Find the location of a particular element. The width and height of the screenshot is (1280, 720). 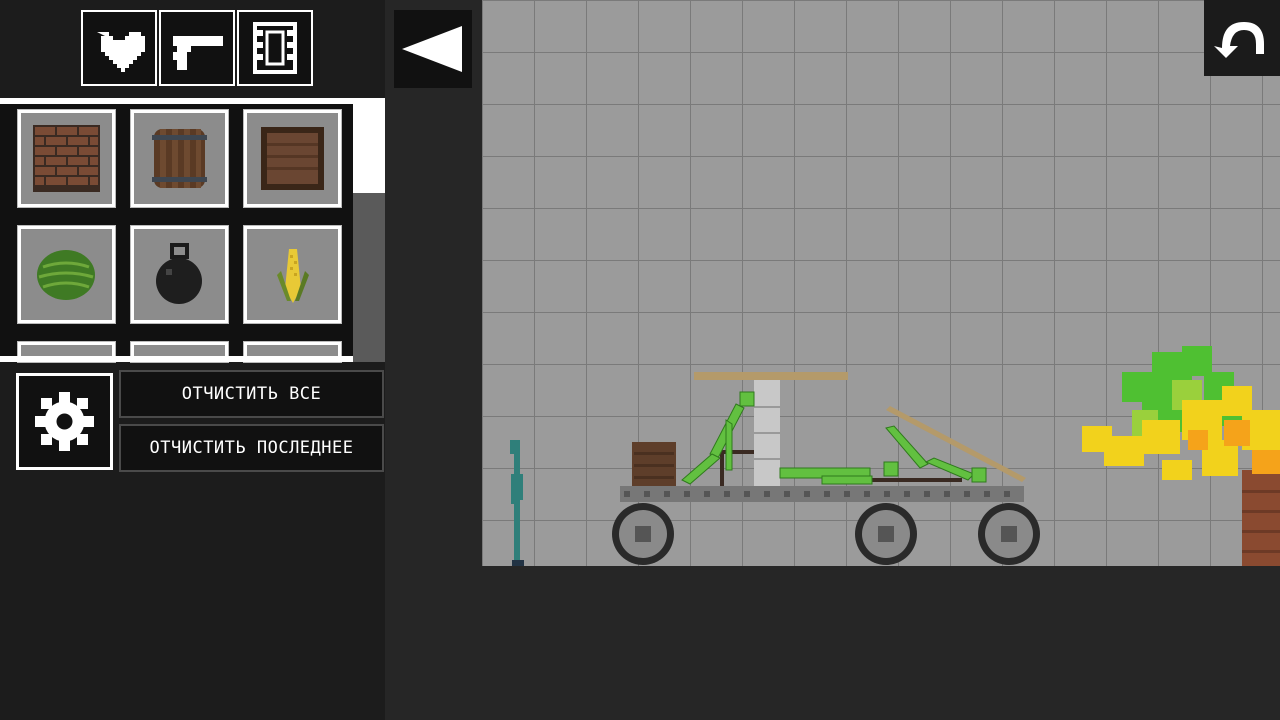

category-machinery-button is located at coordinates (275, 48).